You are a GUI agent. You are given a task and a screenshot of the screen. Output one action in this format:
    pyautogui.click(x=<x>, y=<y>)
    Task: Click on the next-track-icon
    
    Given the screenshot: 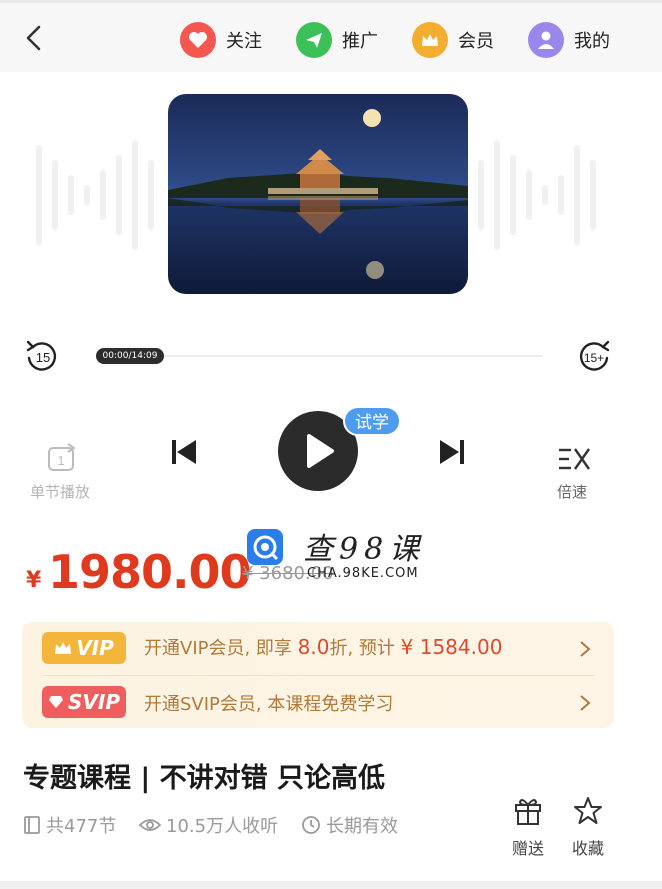 What is the action you would take?
    pyautogui.click(x=452, y=452)
    